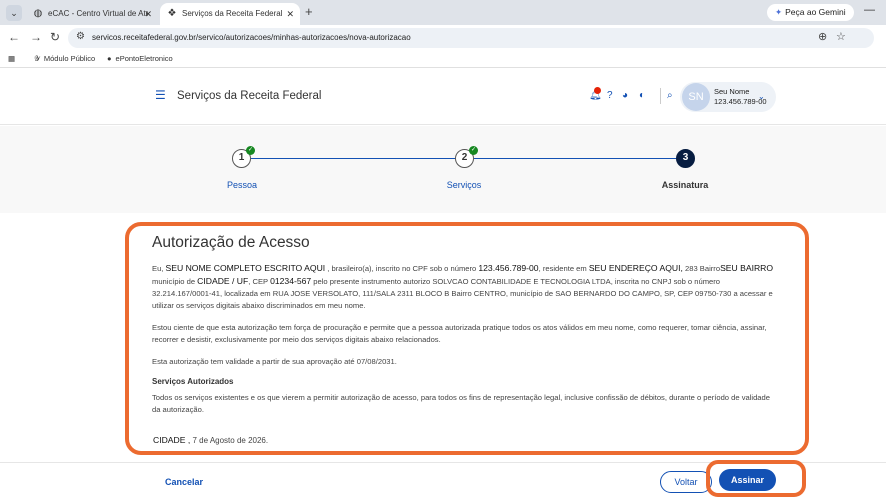  Describe the element at coordinates (508, 268) in the screenshot. I see `user-cpf-value: 123.456.789-00` at that location.